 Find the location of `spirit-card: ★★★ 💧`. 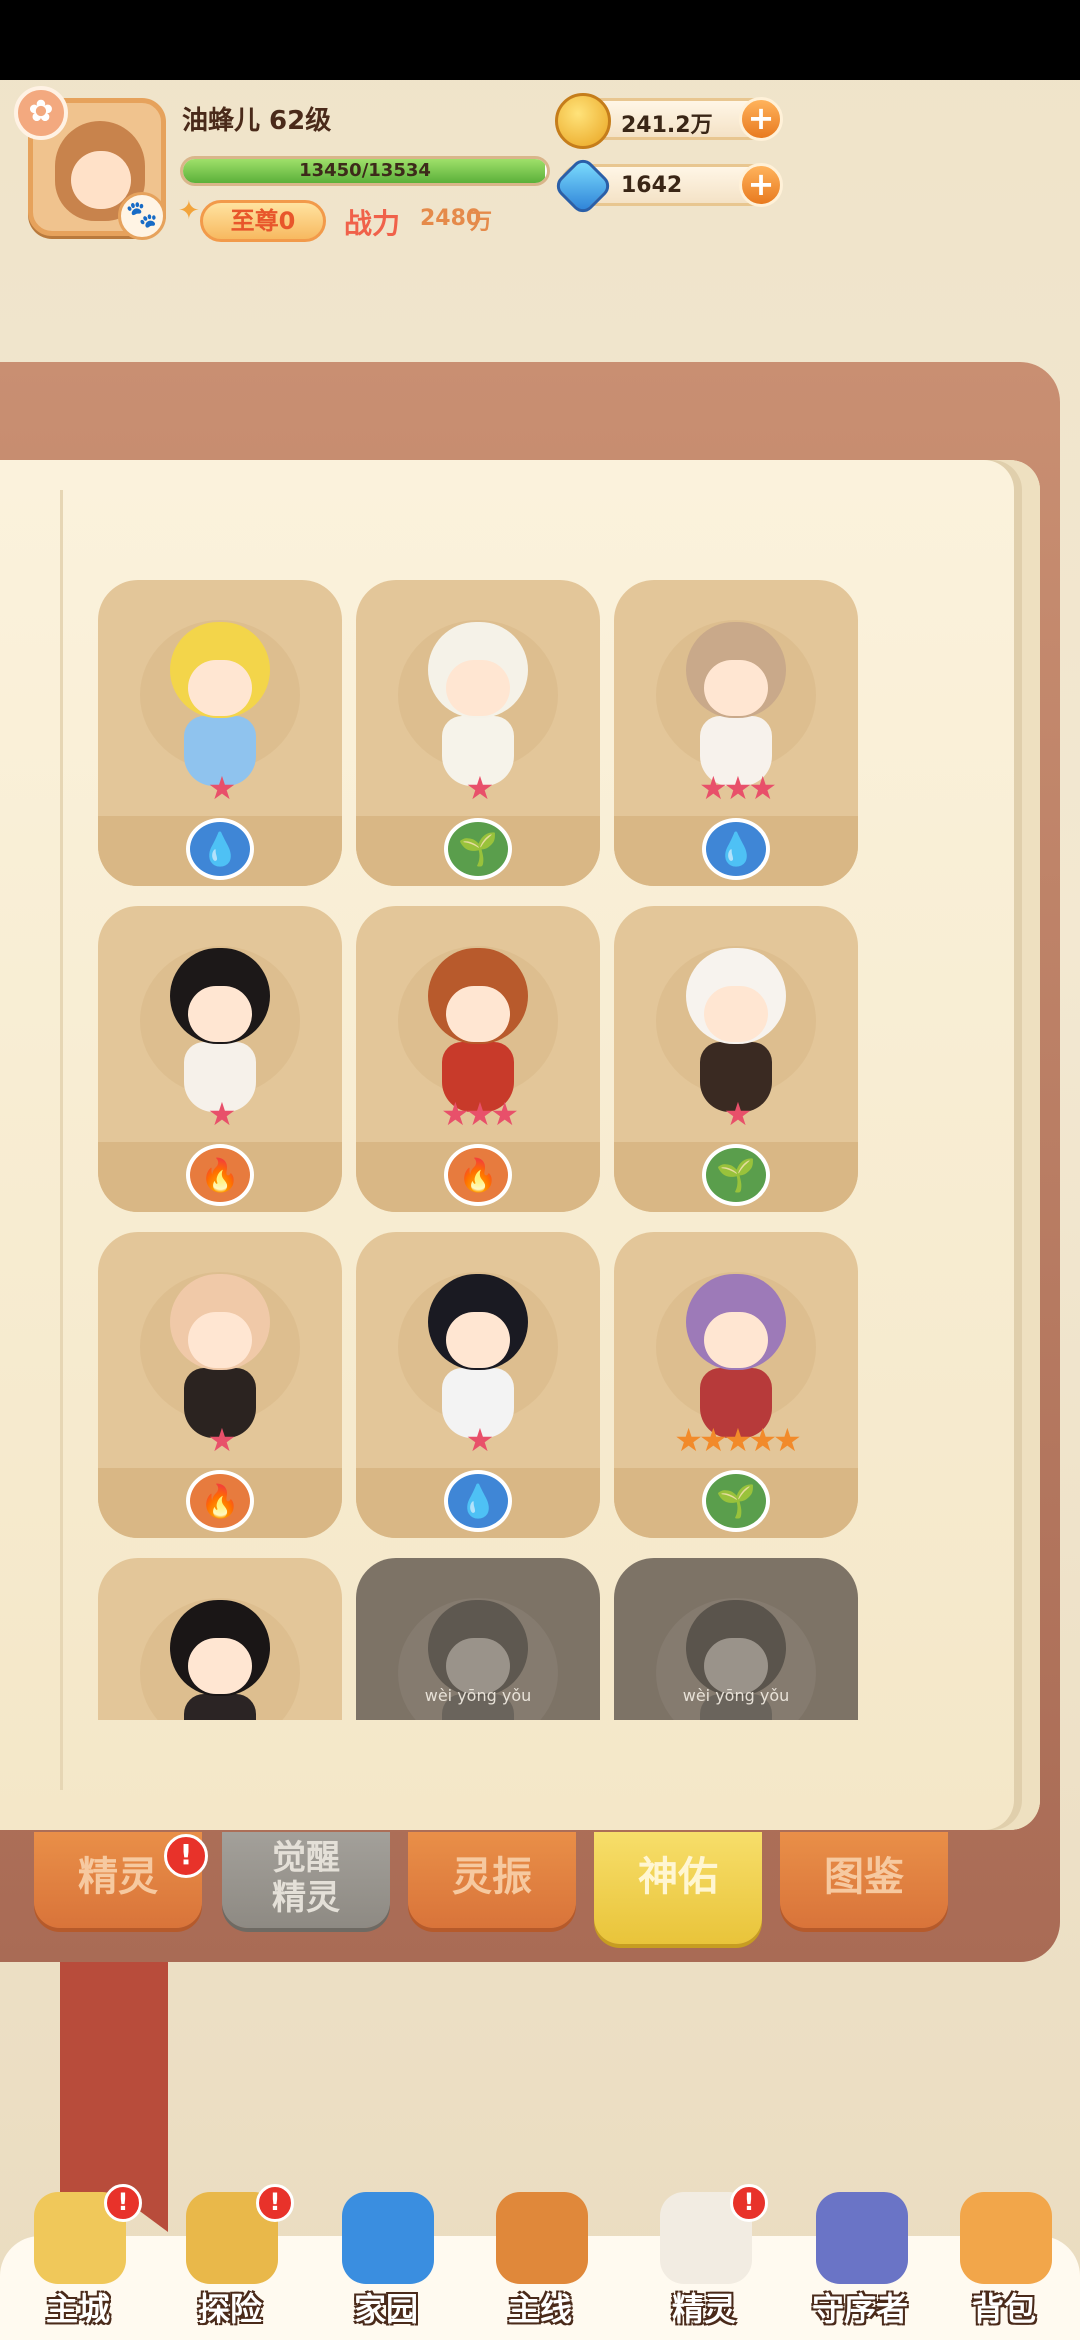

spirit-card: ★★★ 💧 is located at coordinates (736, 733).